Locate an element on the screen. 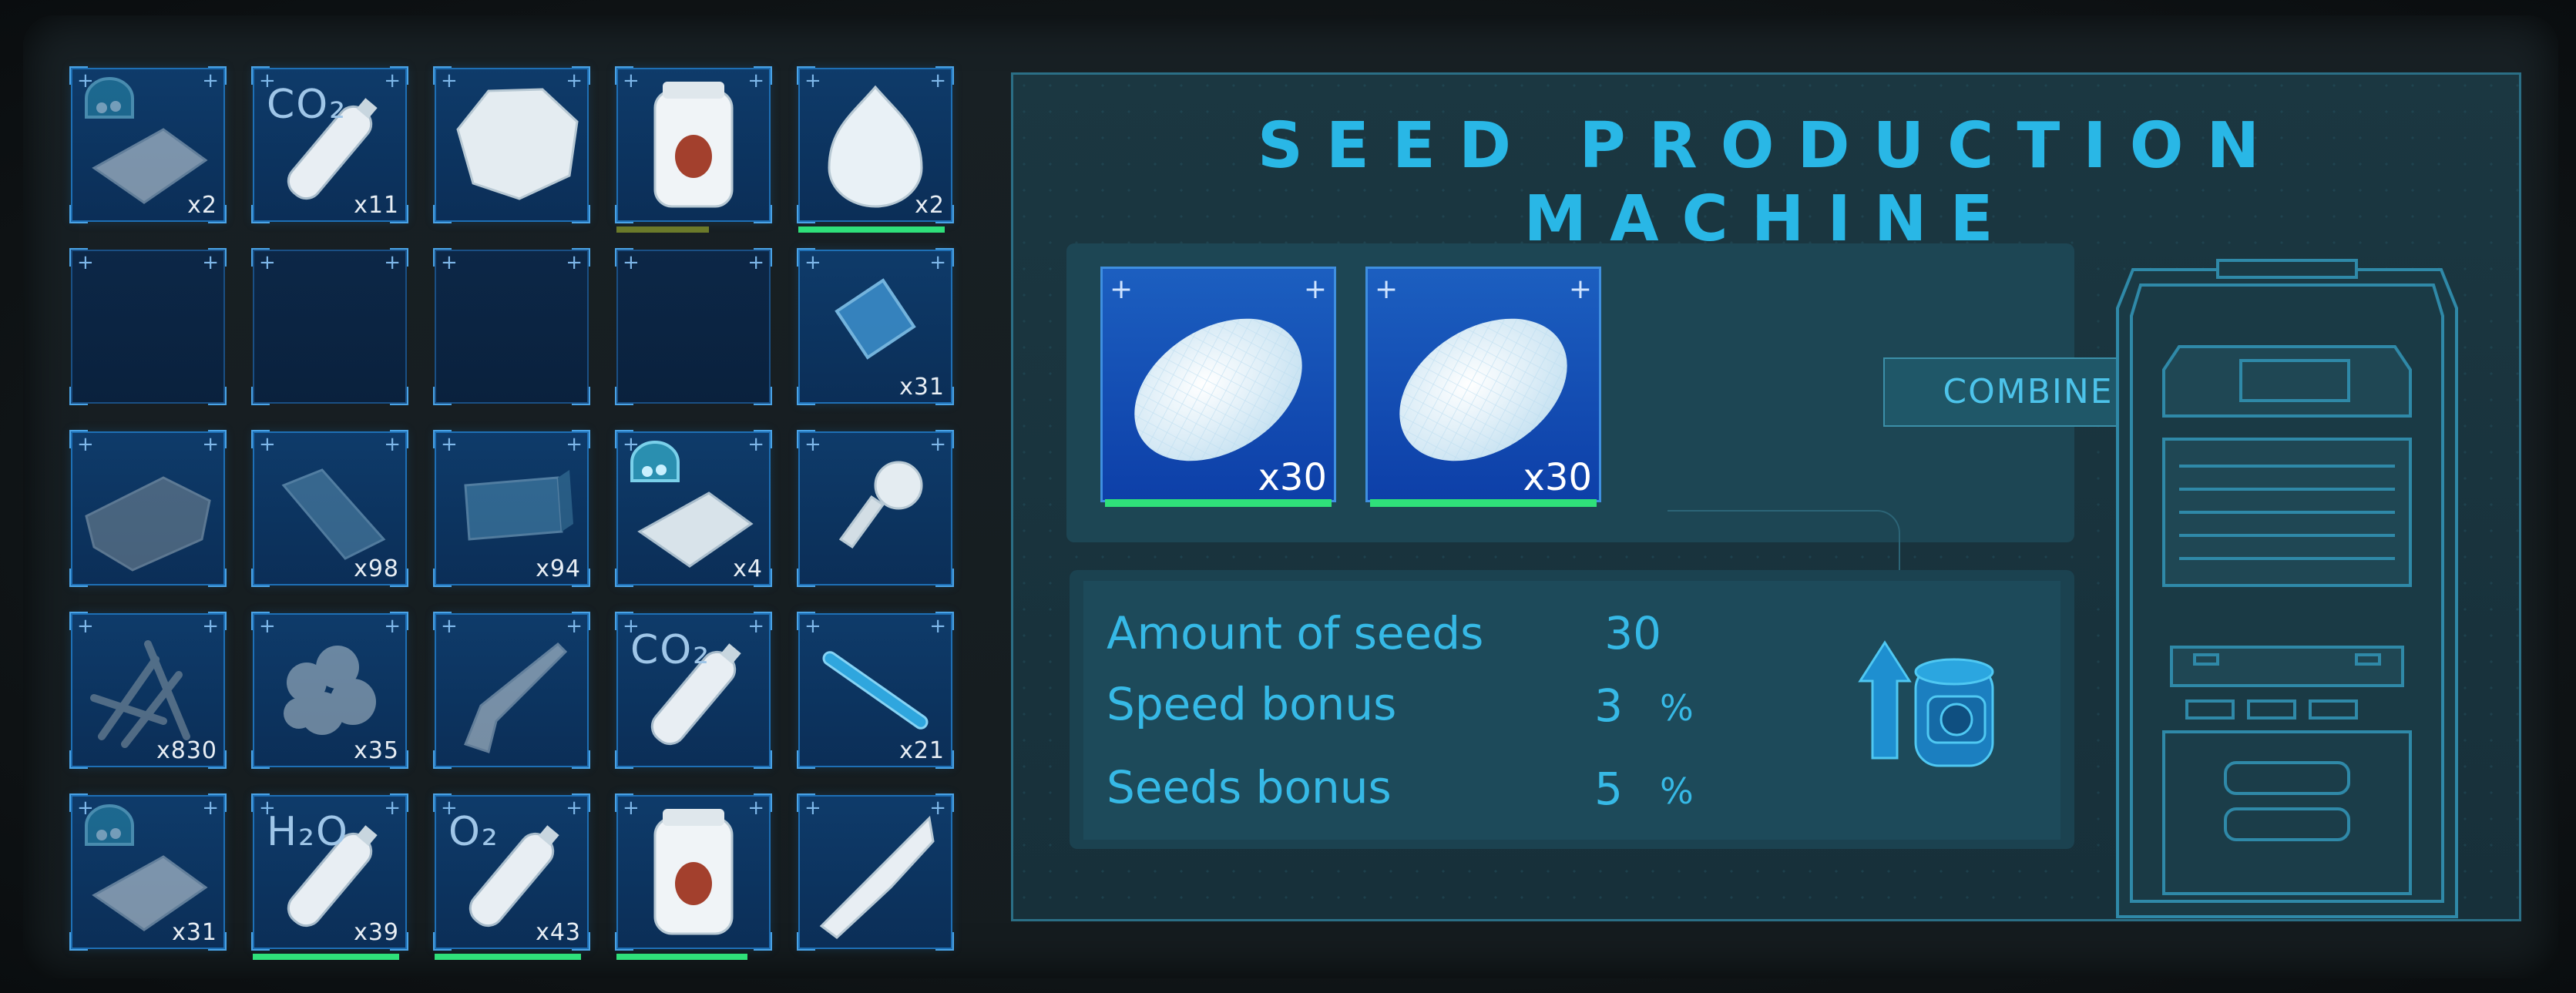  inventory-slot-1-1: + + x2 is located at coordinates (148, 144).